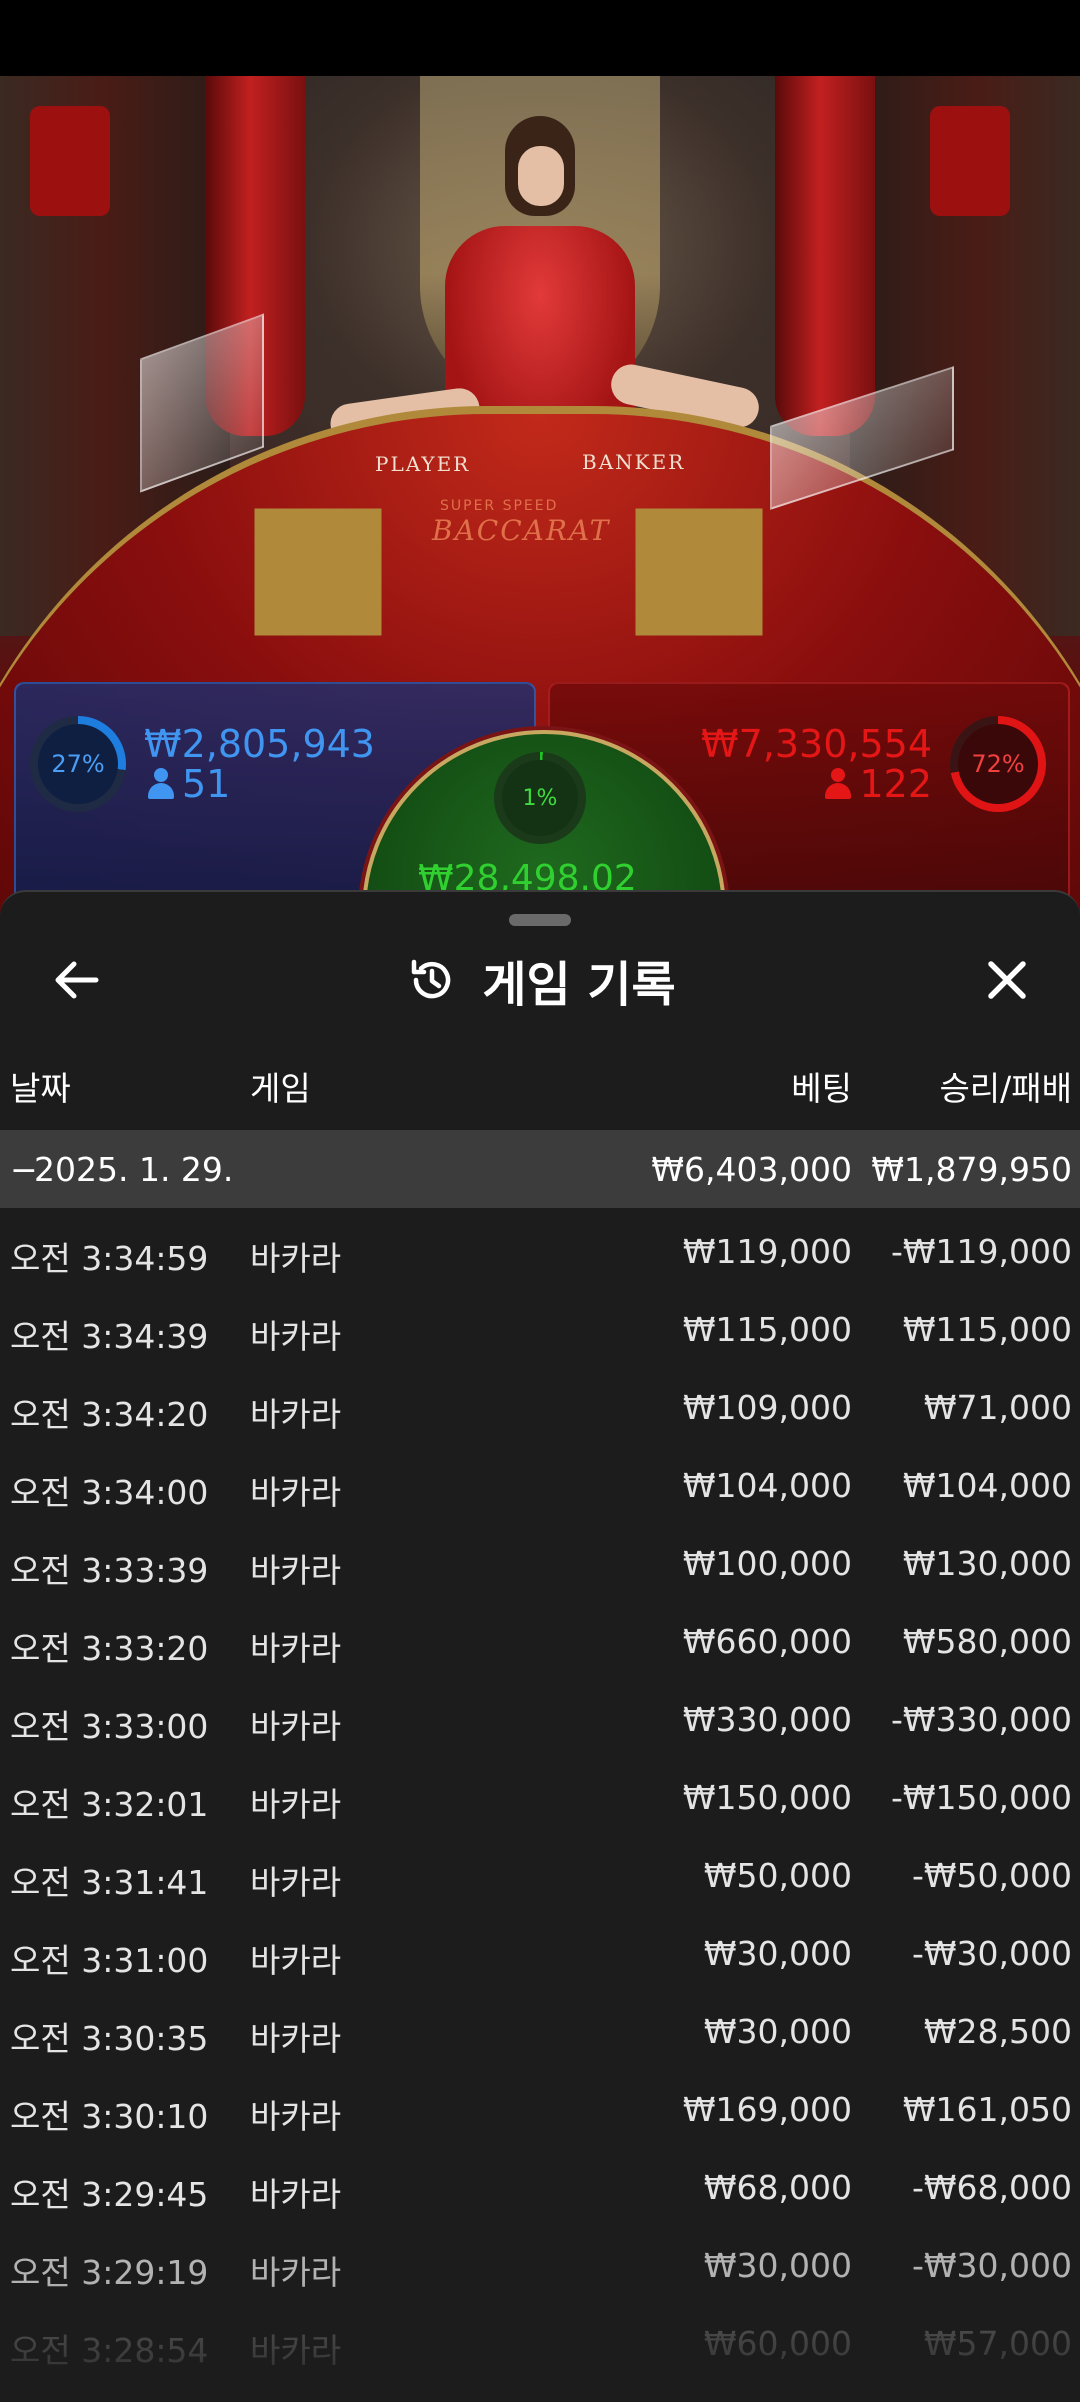 This screenshot has height=2402, width=1080. What do you see at coordinates (991, 1875) in the screenshot?
I see `row-win-loss: -₩50,000` at bounding box center [991, 1875].